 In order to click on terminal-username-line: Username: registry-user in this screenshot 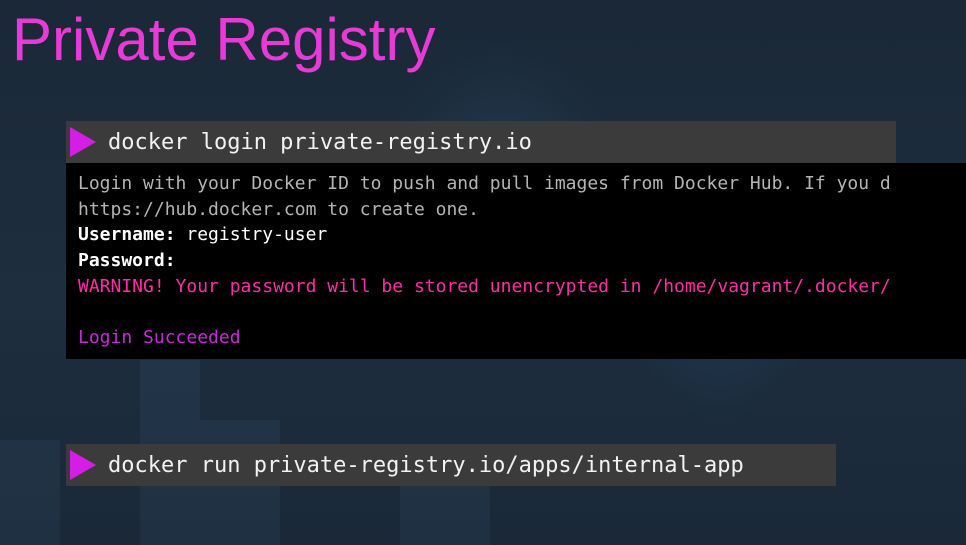, I will do `click(522, 235)`.